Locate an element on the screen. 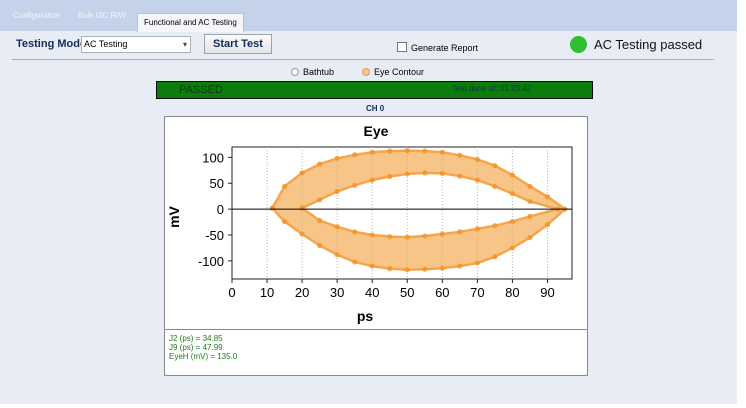 Image resolution: width=746 pixels, height=408 pixels. eye-contour-label: Eye Contour is located at coordinates (399, 72).